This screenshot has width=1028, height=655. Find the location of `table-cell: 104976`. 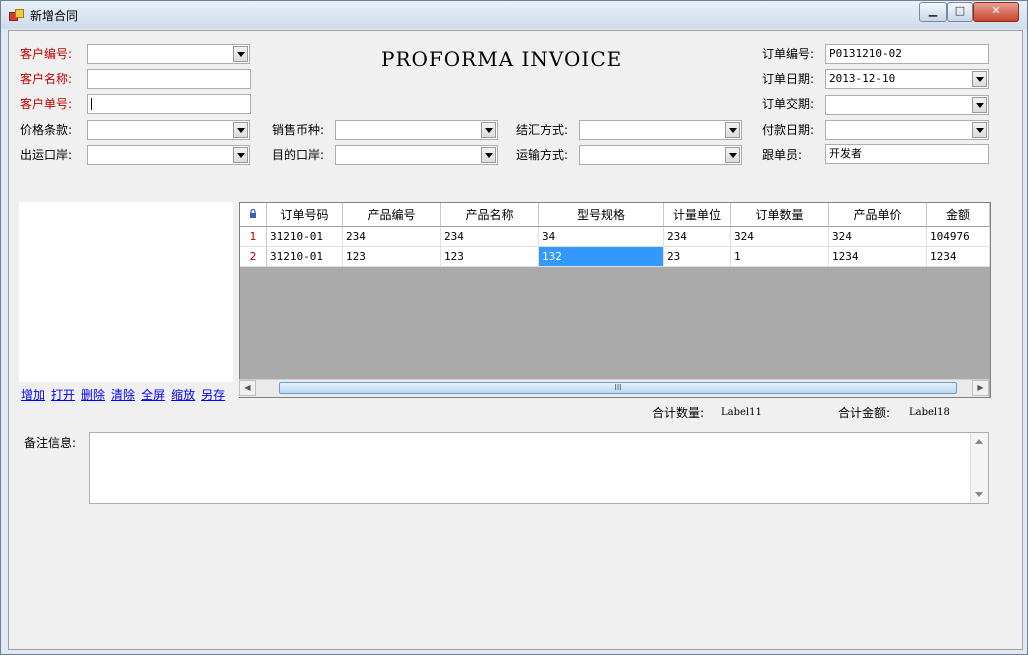

table-cell: 104976 is located at coordinates (958, 237).